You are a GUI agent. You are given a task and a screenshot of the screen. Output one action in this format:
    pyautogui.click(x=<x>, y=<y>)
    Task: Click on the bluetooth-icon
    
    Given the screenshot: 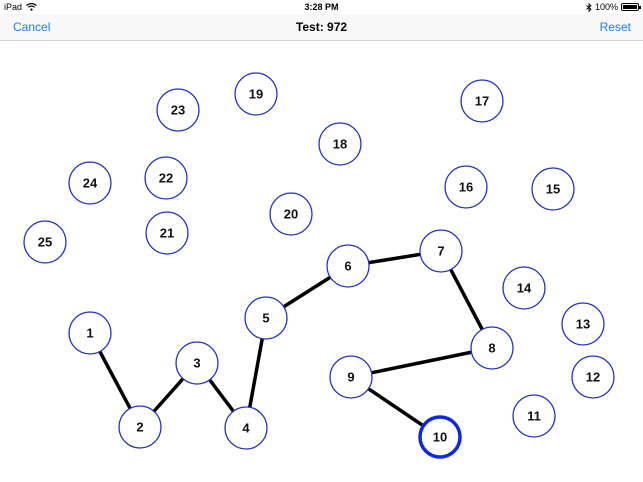 What is the action you would take?
    pyautogui.click(x=589, y=7)
    